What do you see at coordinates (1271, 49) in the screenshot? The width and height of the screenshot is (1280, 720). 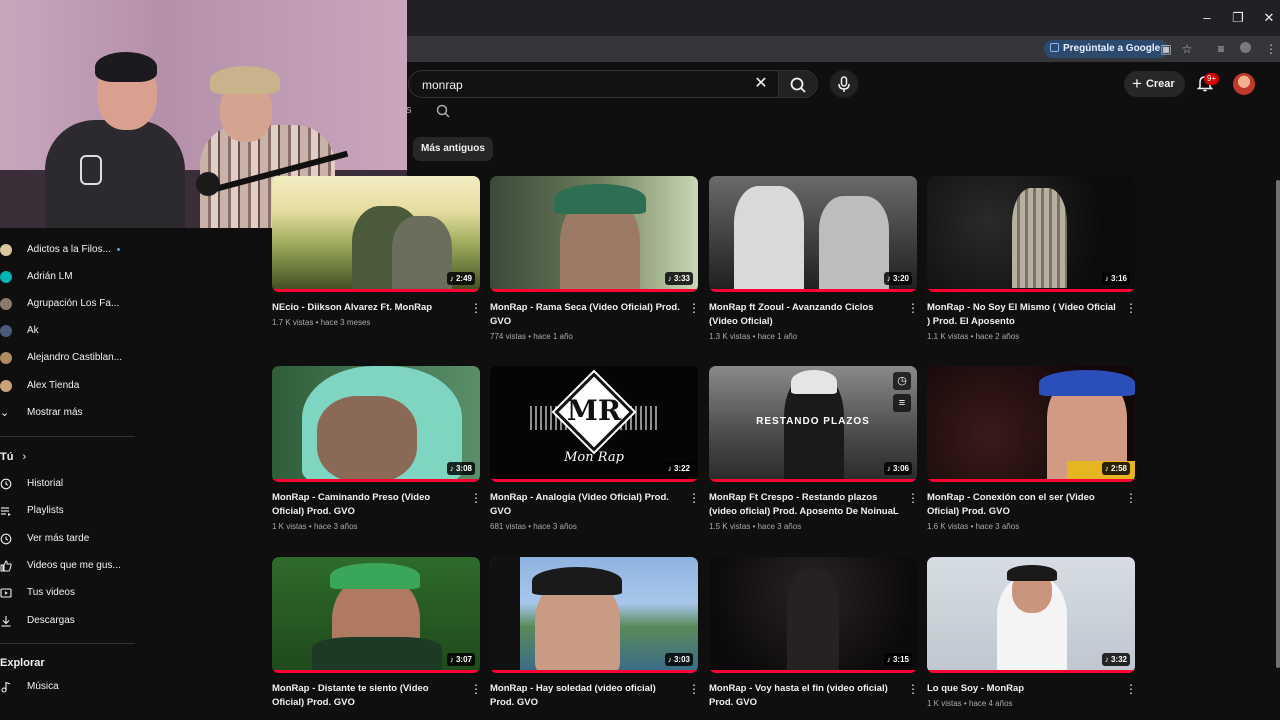 I see `menu-dots-icon: ⋮` at bounding box center [1271, 49].